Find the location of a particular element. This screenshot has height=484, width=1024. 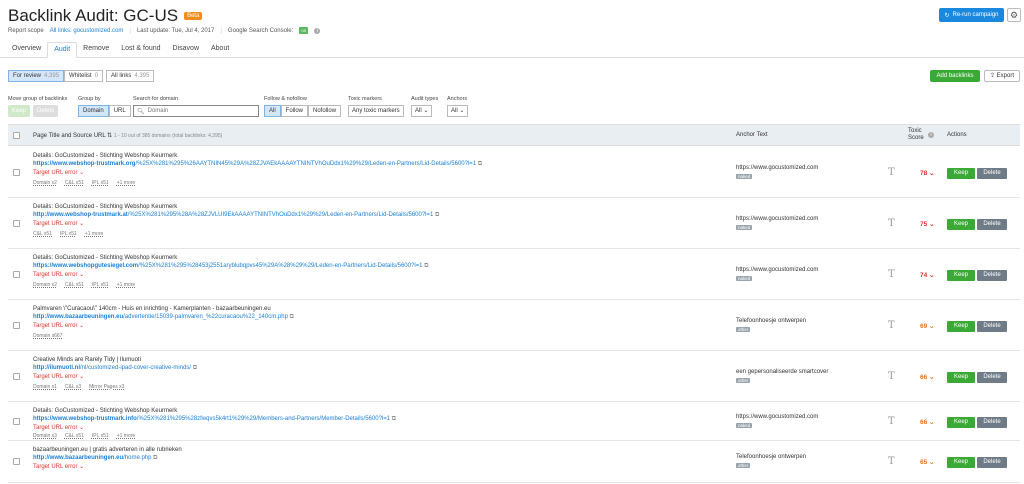

tab-overview: Overview is located at coordinates (26, 50).